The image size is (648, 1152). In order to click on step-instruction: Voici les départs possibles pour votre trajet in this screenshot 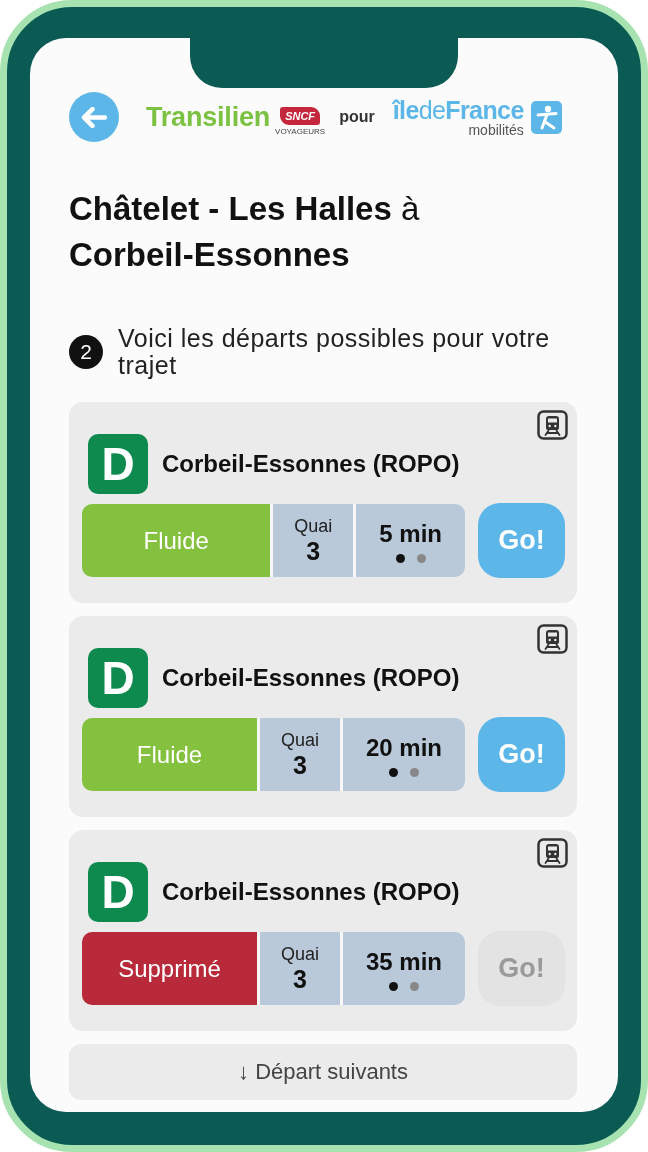, I will do `click(334, 352)`.